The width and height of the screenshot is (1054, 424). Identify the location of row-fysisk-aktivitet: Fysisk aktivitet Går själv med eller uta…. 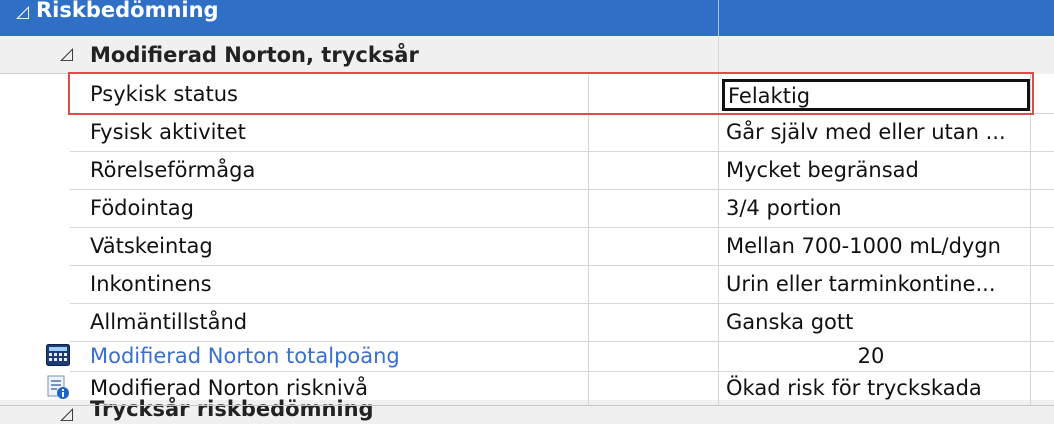
(527, 132).